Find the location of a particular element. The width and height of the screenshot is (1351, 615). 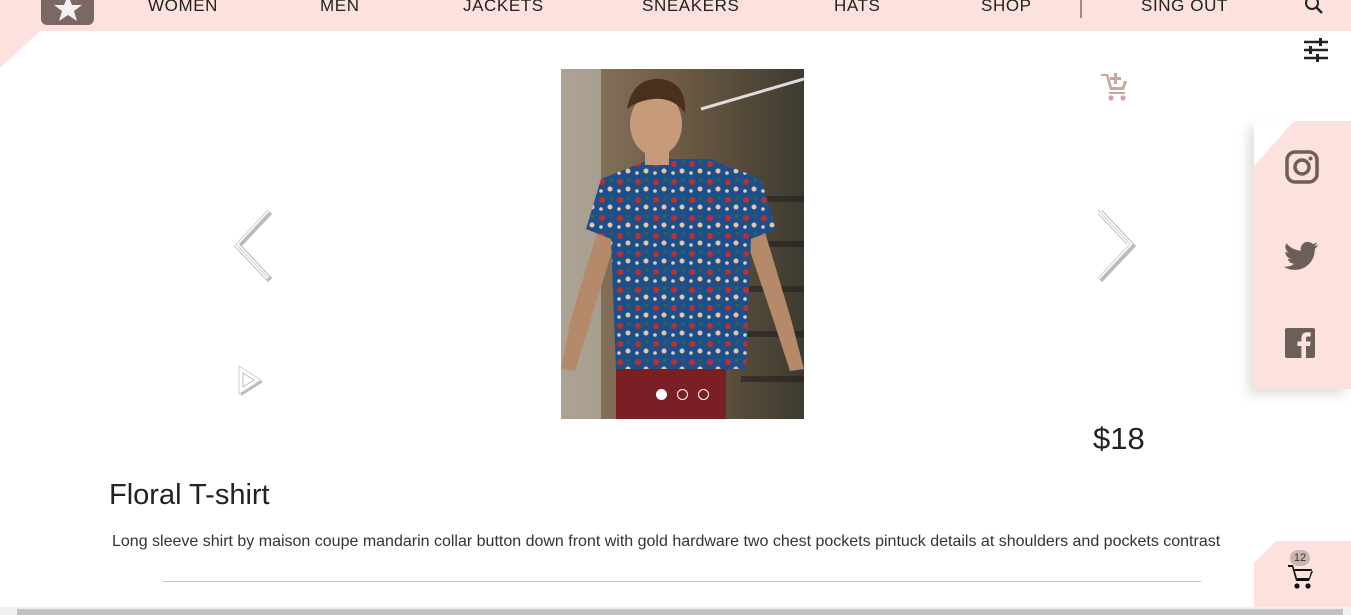

nav-item-sneakers: SNEAKERS is located at coordinates (690, 8).